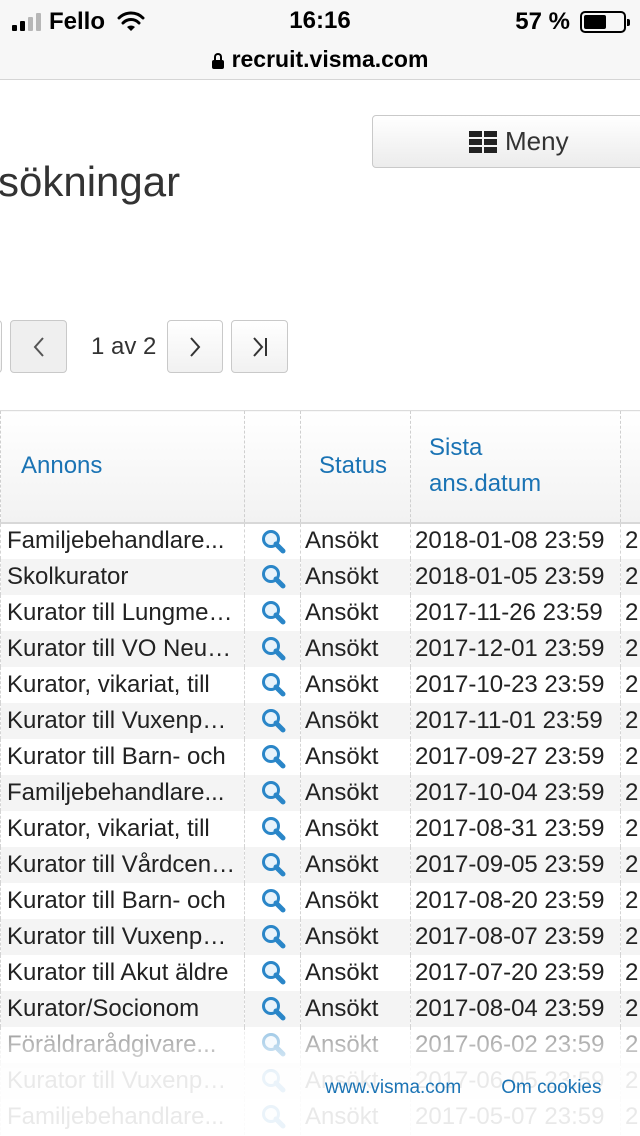 Image resolution: width=640 pixels, height=1136 pixels. What do you see at coordinates (122, 972) in the screenshot?
I see `ad-title-cell: Kurator till Akut äldre` at bounding box center [122, 972].